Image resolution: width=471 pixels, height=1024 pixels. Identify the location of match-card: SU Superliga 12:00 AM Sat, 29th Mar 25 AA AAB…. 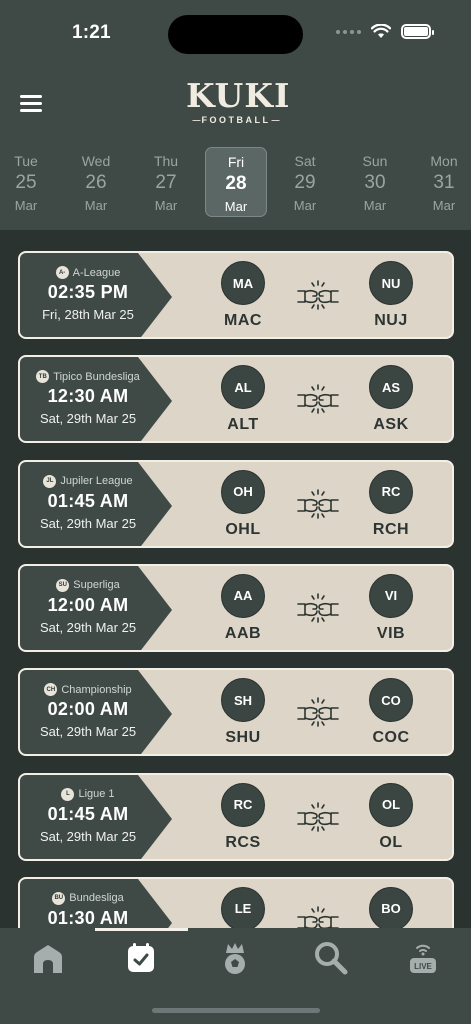
(236, 607).